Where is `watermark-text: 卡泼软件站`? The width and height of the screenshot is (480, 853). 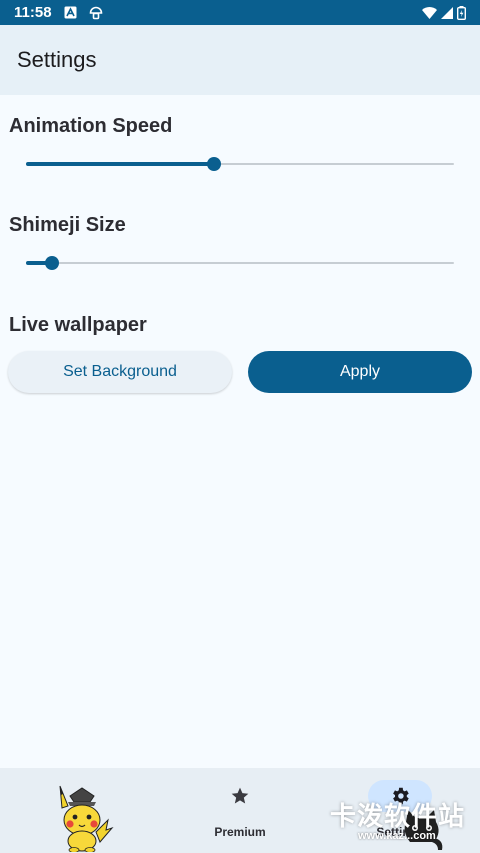
watermark-text: 卡泼软件站 is located at coordinates (398, 816).